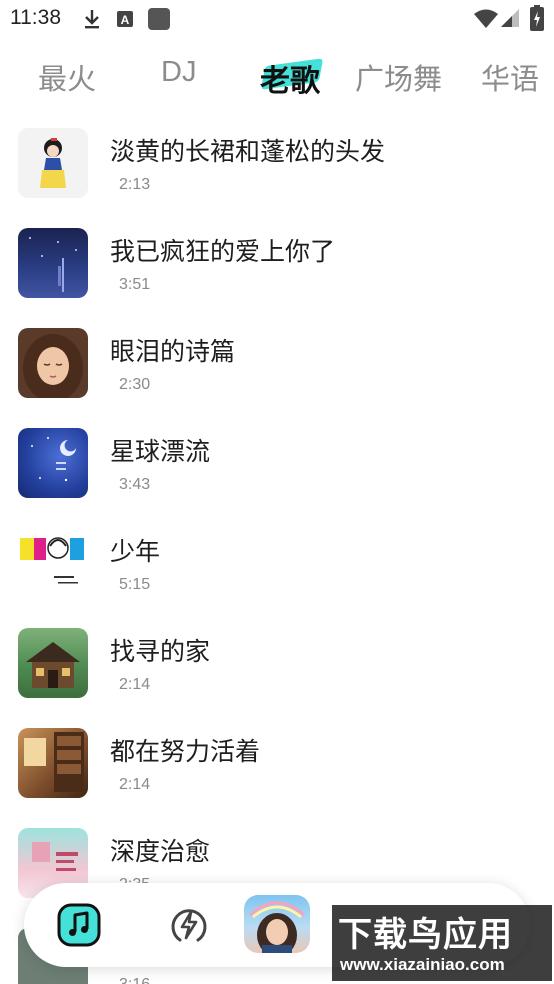 The width and height of the screenshot is (554, 984). I want to click on song-duration: 3:43, so click(135, 484).